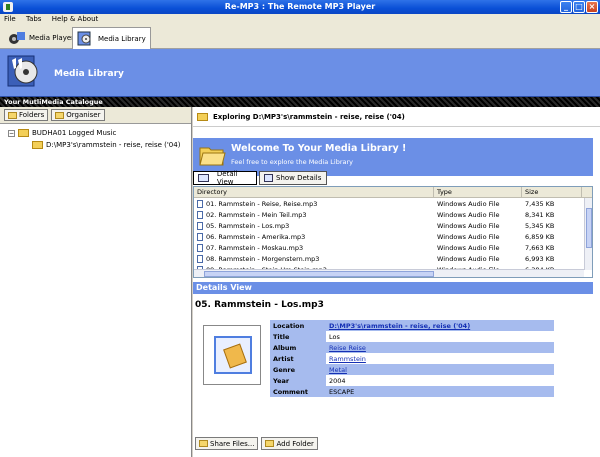 The width and height of the screenshot is (600, 457). I want to click on show-details-button: Show Details, so click(293, 178).